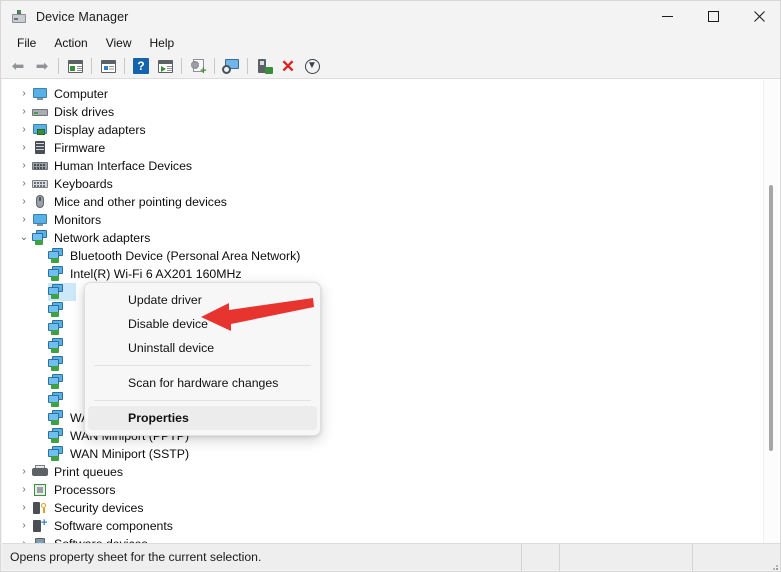  I want to click on show-hide-action-pane-icon, so click(165, 66).